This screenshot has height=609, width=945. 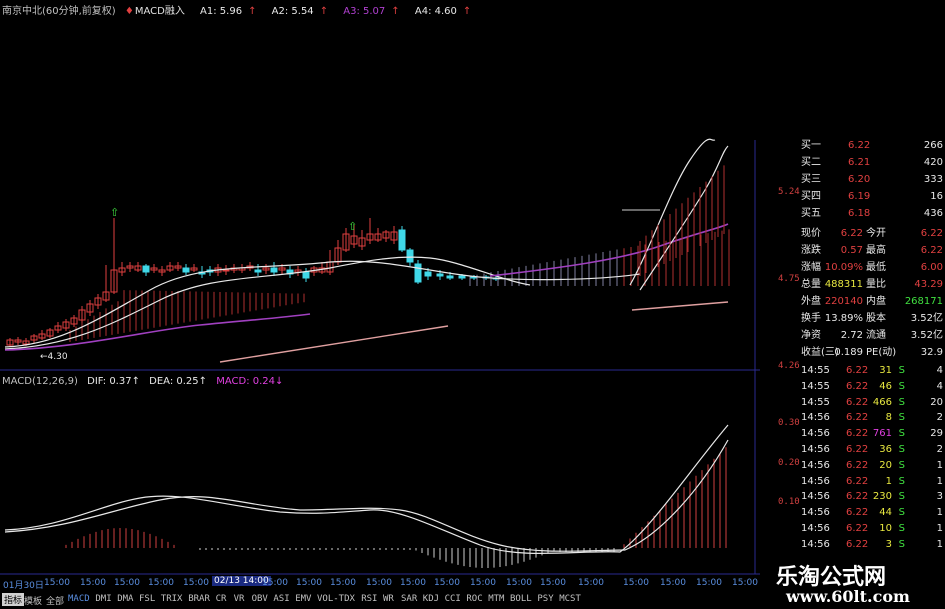 I want to click on indicator-tab: ASI, so click(x=281, y=599).